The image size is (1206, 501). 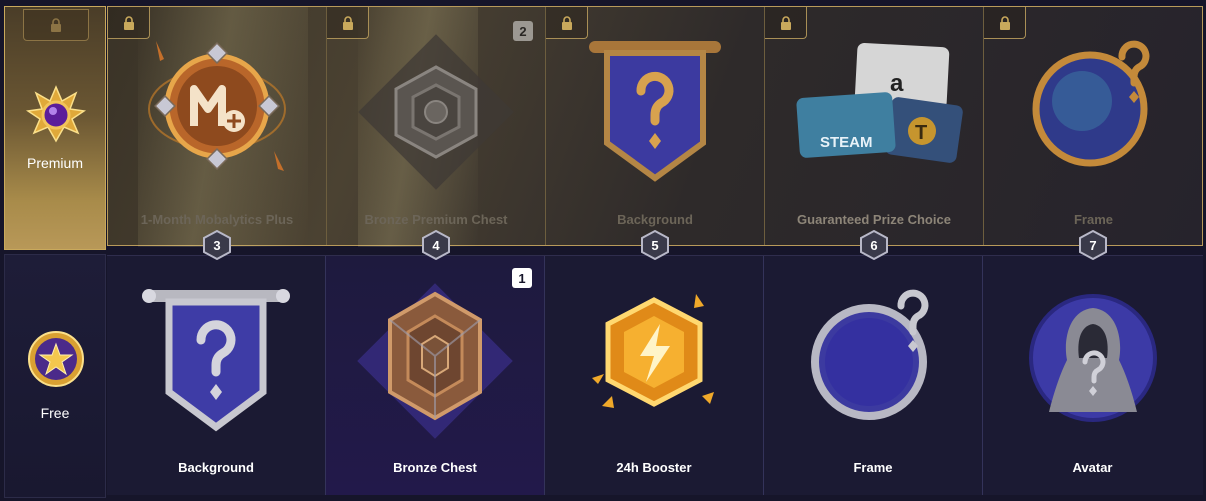 I want to click on free-track-header: Free, so click(x=55, y=376).